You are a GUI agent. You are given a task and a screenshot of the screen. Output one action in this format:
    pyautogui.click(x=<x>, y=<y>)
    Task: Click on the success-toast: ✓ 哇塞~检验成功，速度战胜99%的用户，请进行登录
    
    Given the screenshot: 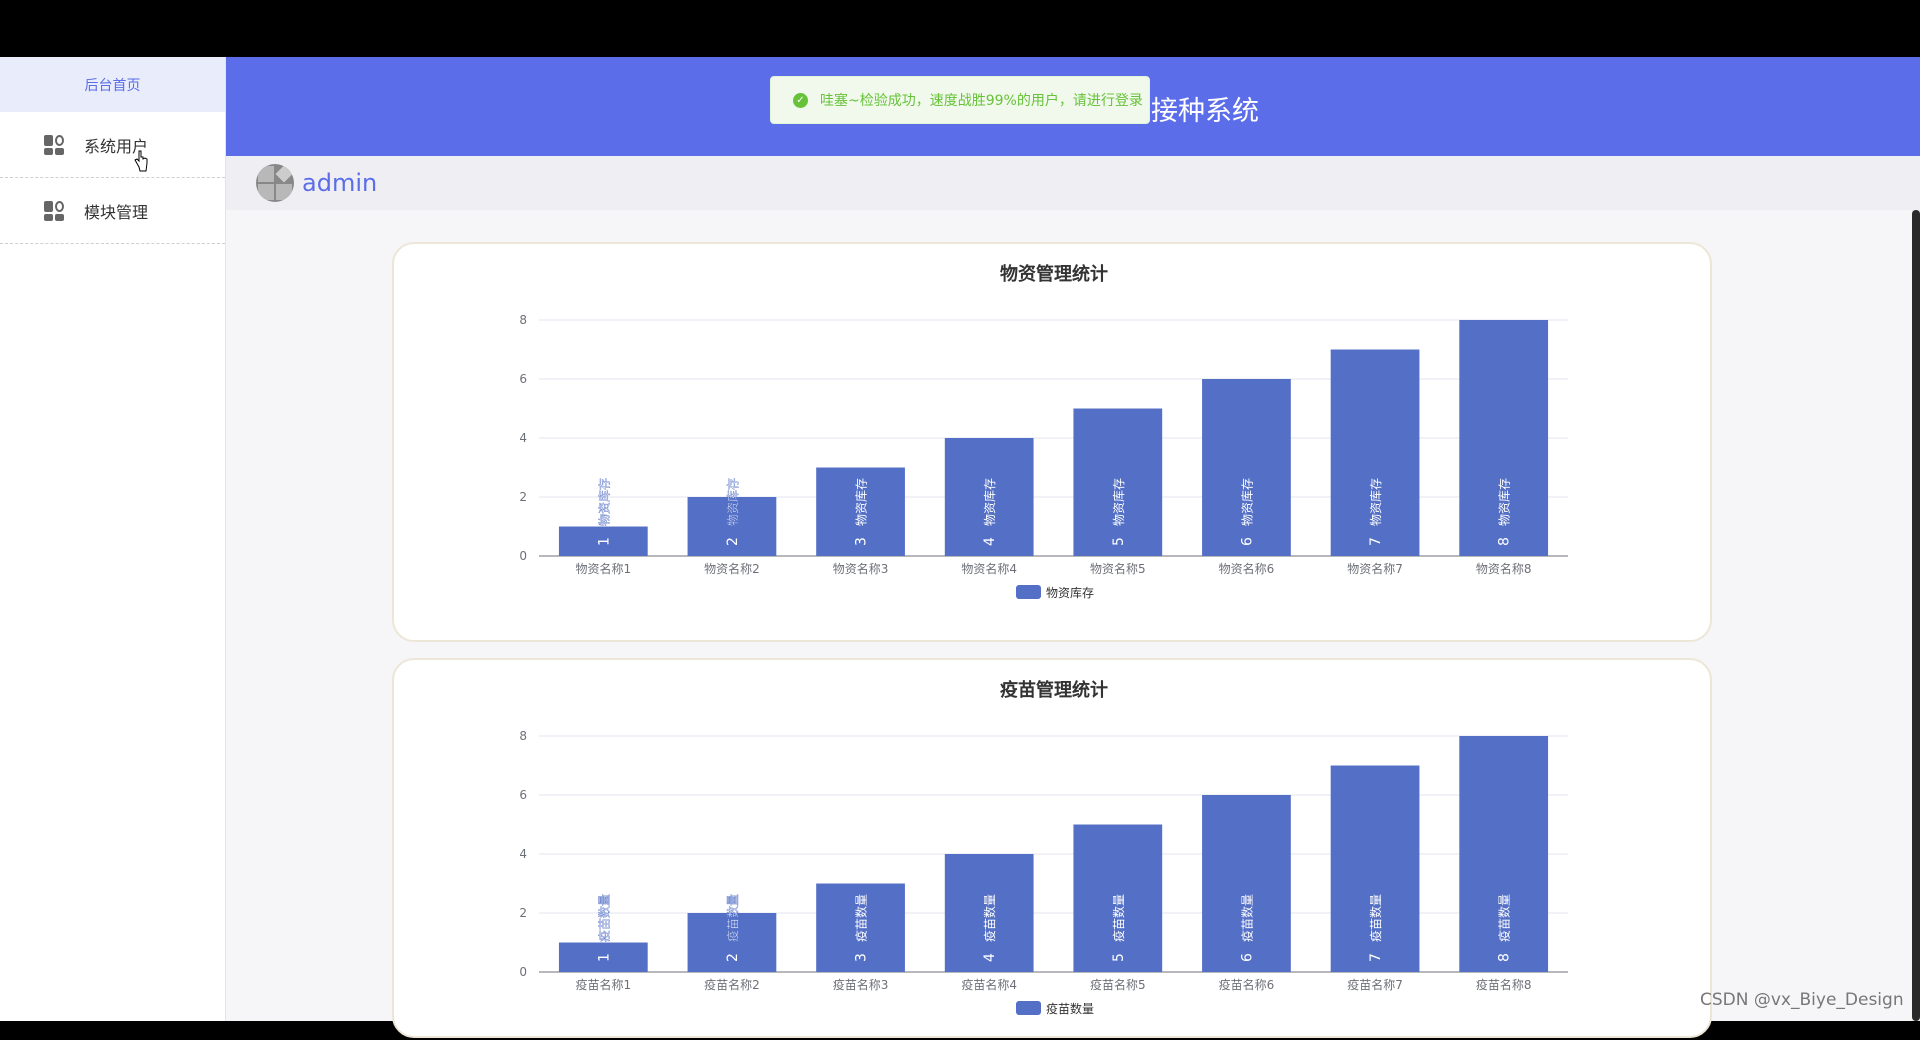 What is the action you would take?
    pyautogui.click(x=960, y=100)
    